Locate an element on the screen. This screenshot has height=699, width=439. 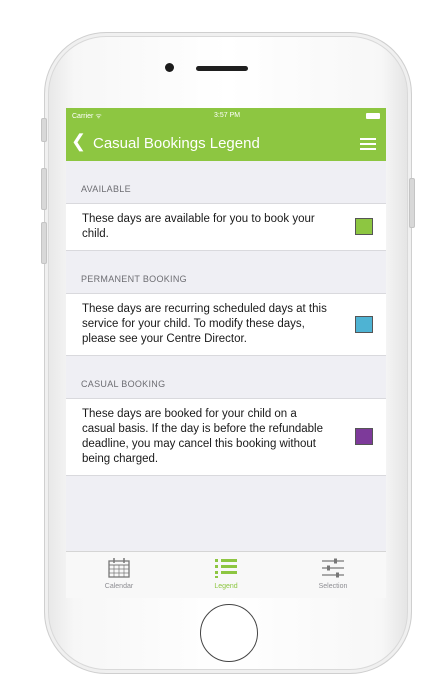
color-swatch-casual is located at coordinates (364, 436).